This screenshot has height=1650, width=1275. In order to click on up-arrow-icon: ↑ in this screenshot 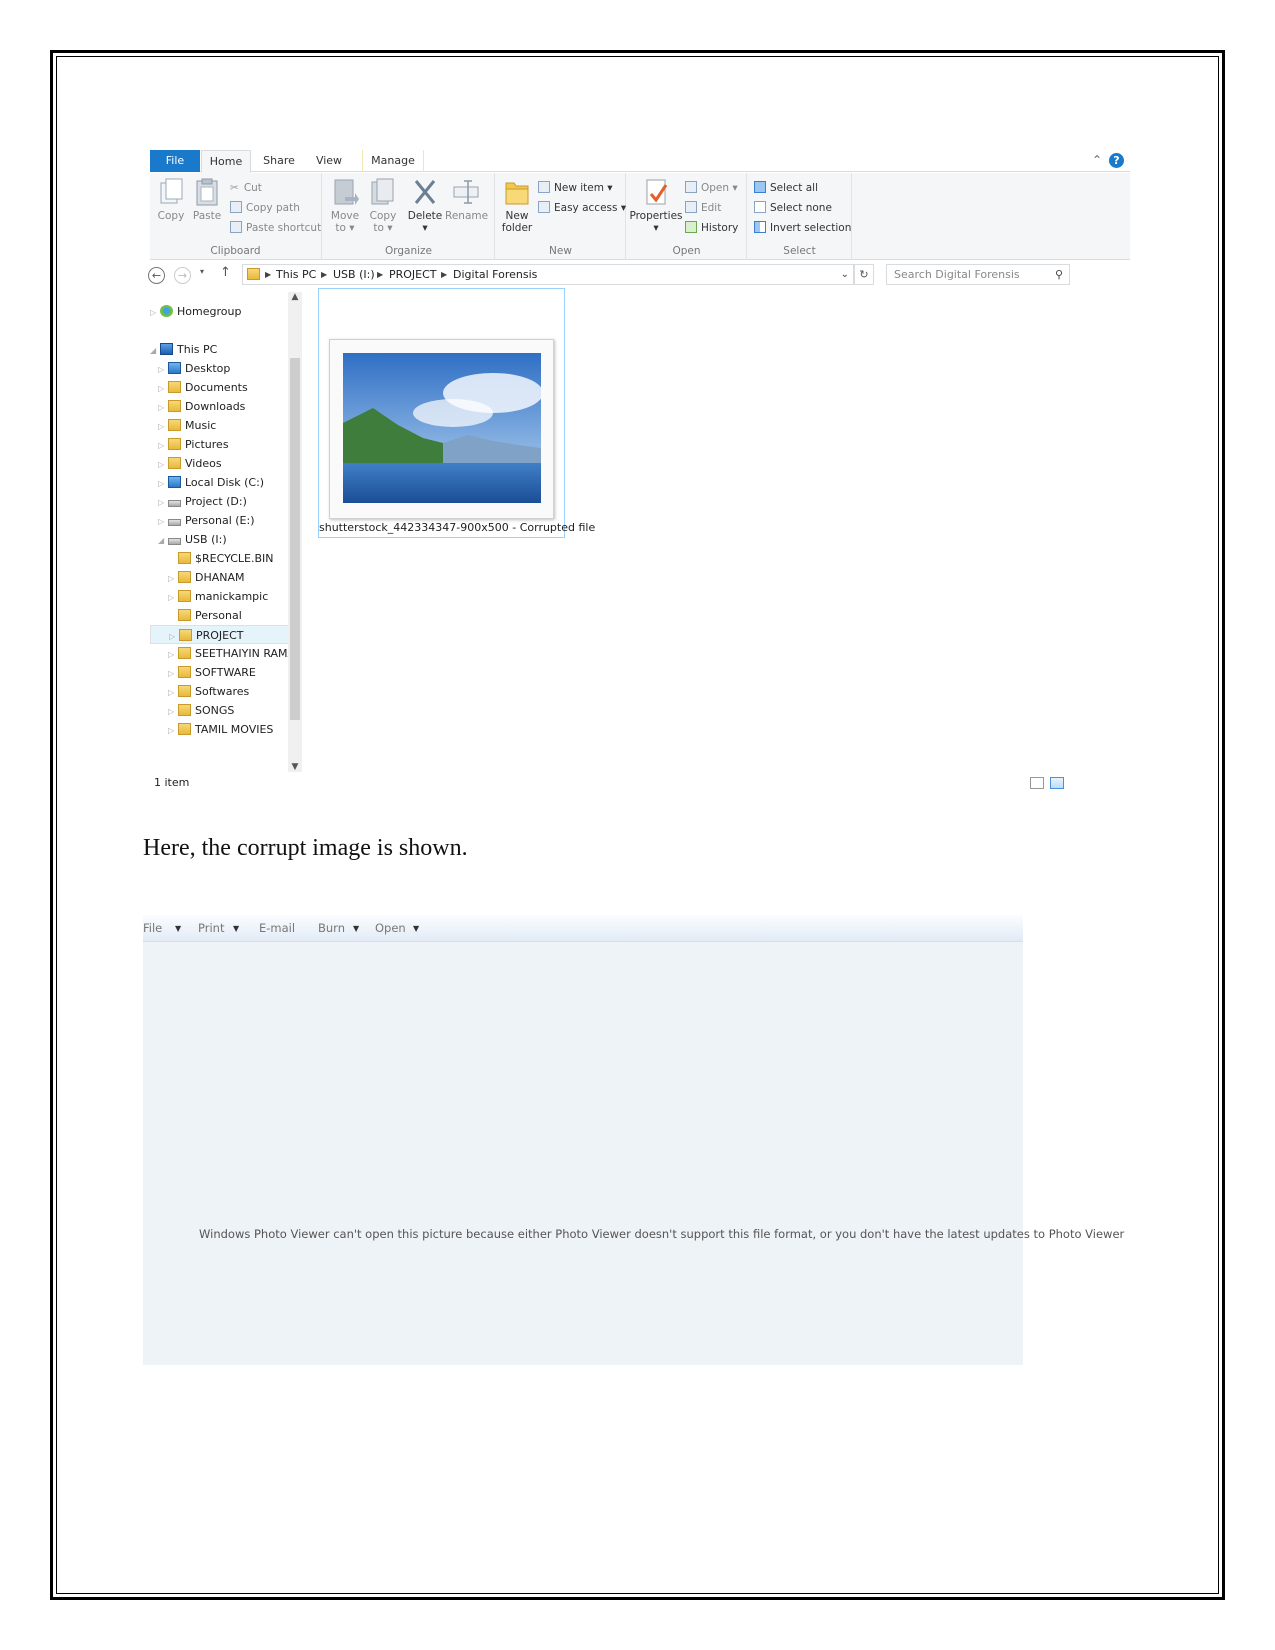, I will do `click(225, 272)`.